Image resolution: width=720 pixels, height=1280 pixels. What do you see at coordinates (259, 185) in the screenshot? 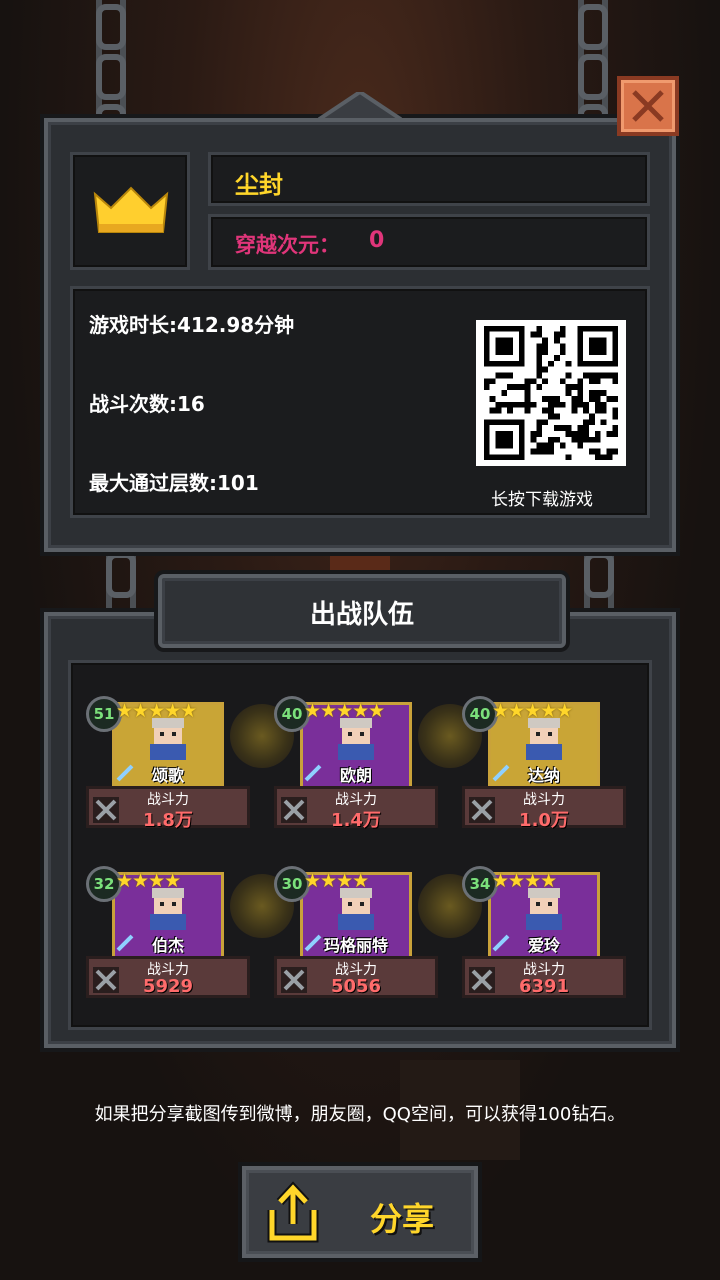
I see `player-name: 尘封` at bounding box center [259, 185].